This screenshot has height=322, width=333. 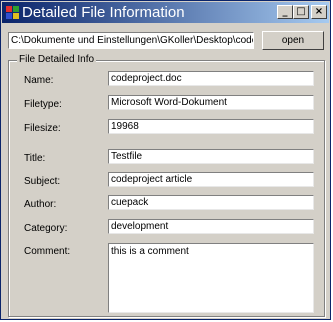 I want to click on group-title: File Detailed Info, so click(x=57, y=60).